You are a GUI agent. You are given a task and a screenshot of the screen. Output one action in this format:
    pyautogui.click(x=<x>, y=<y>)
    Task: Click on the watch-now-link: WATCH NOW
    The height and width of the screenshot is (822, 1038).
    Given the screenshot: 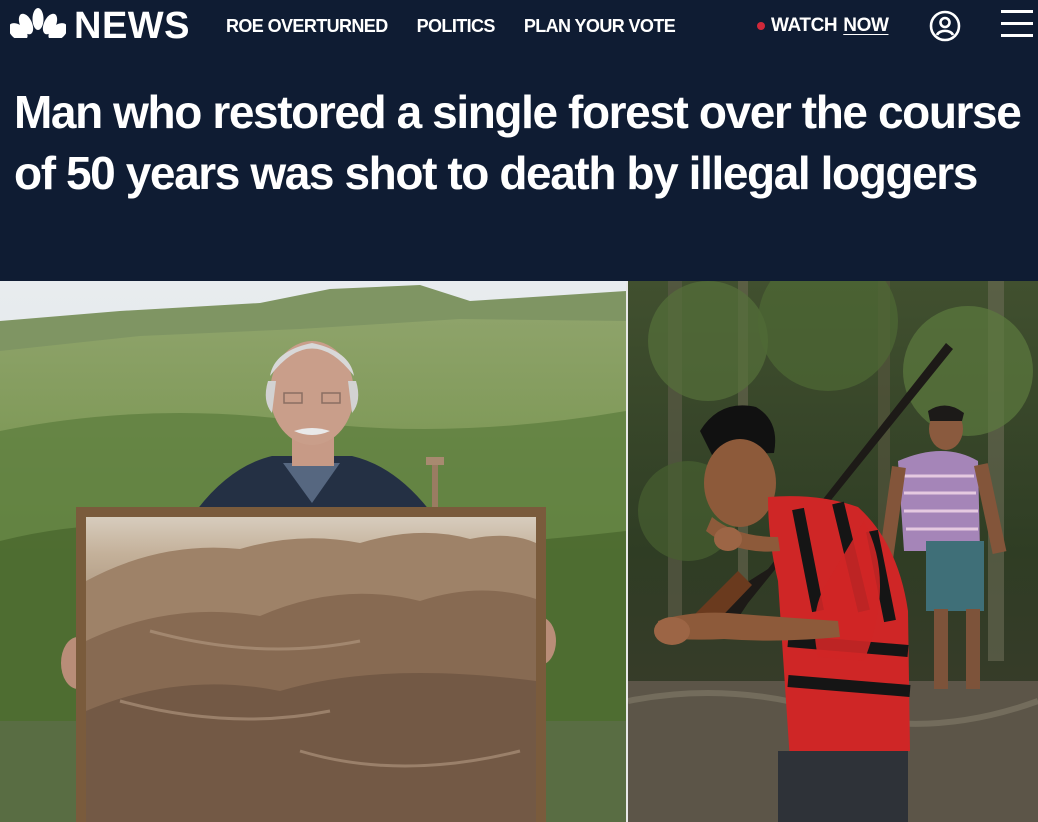 What is the action you would take?
    pyautogui.click(x=823, y=26)
    